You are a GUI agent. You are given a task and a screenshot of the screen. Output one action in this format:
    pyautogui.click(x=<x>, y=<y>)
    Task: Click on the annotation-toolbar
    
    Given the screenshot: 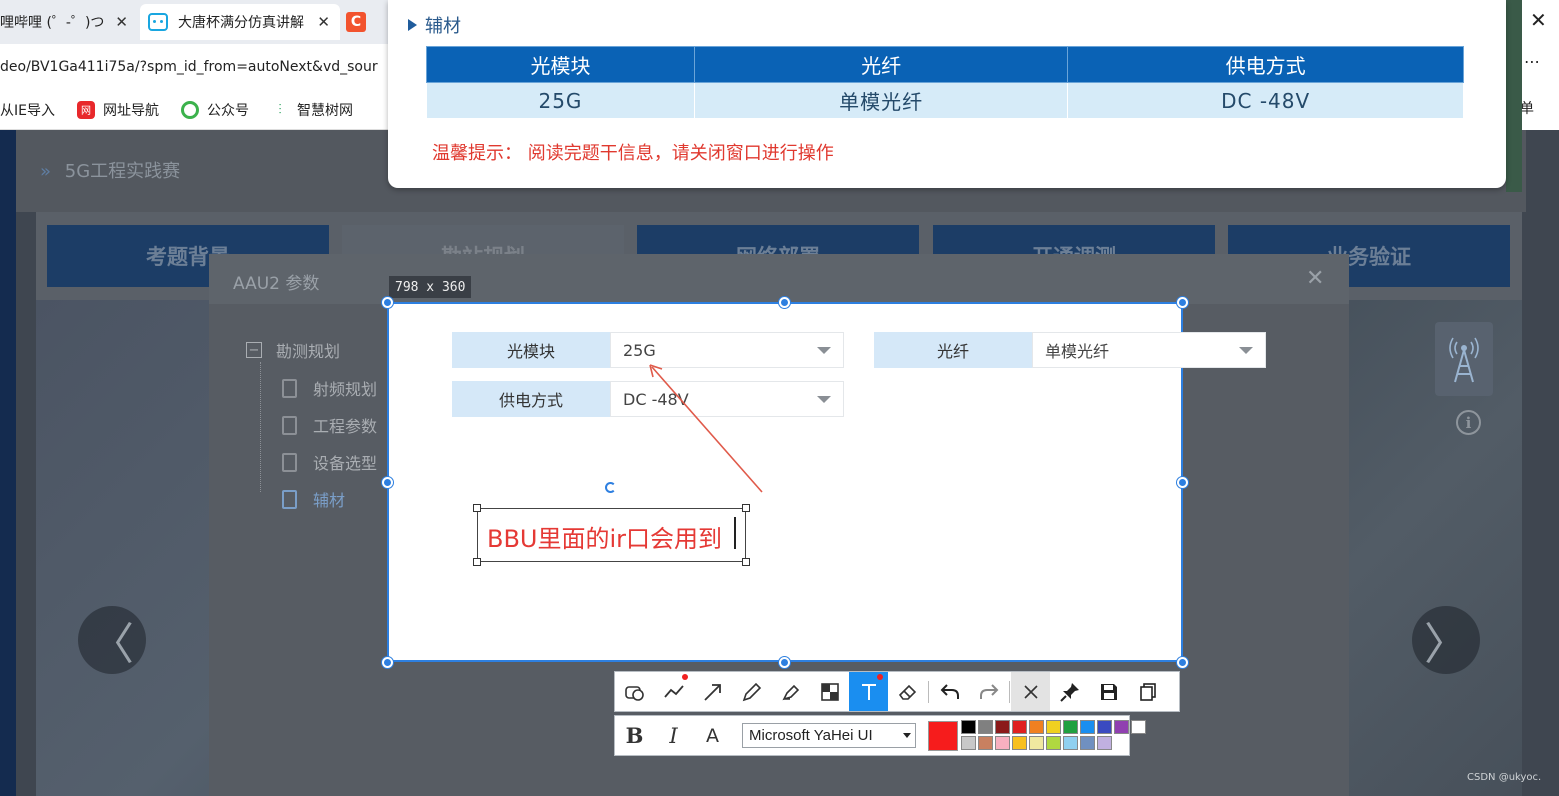 What is the action you would take?
    pyautogui.click(x=897, y=691)
    